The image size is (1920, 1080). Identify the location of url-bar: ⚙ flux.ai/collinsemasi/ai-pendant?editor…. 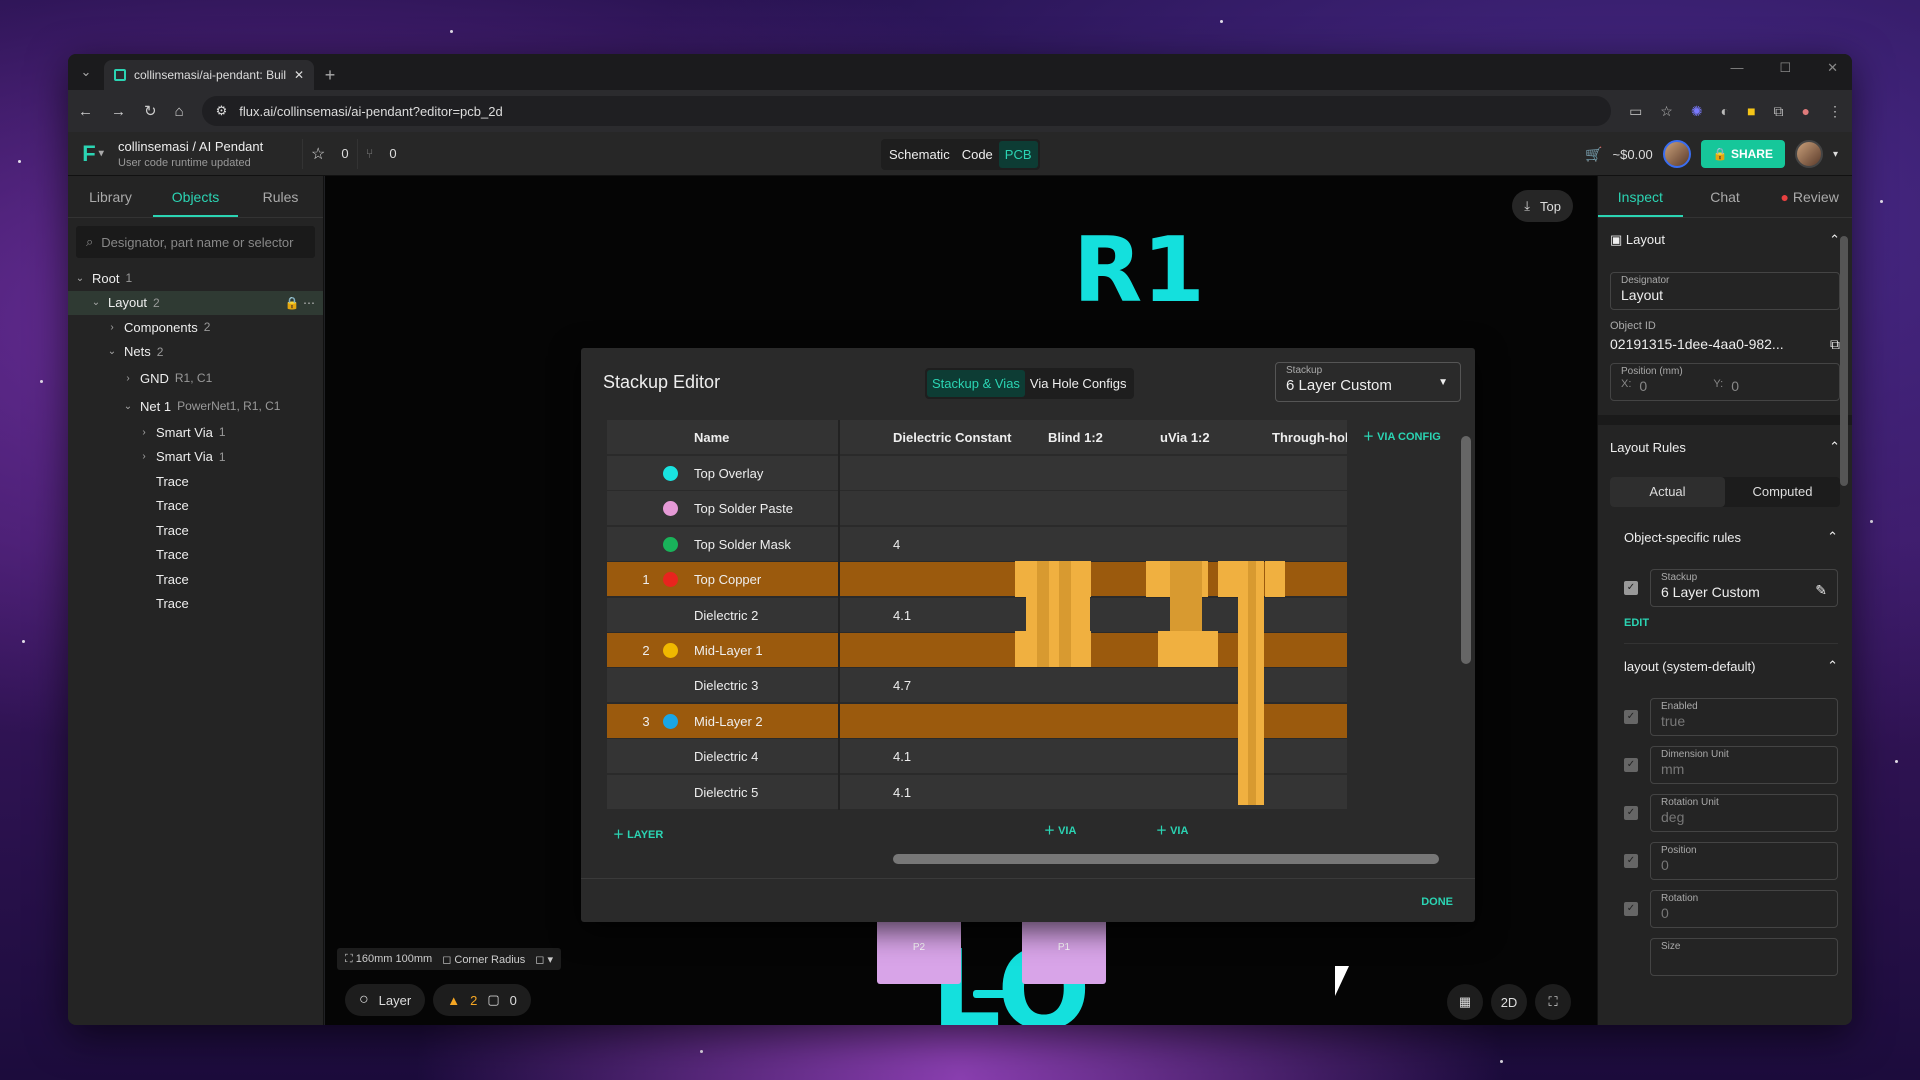
(906, 111).